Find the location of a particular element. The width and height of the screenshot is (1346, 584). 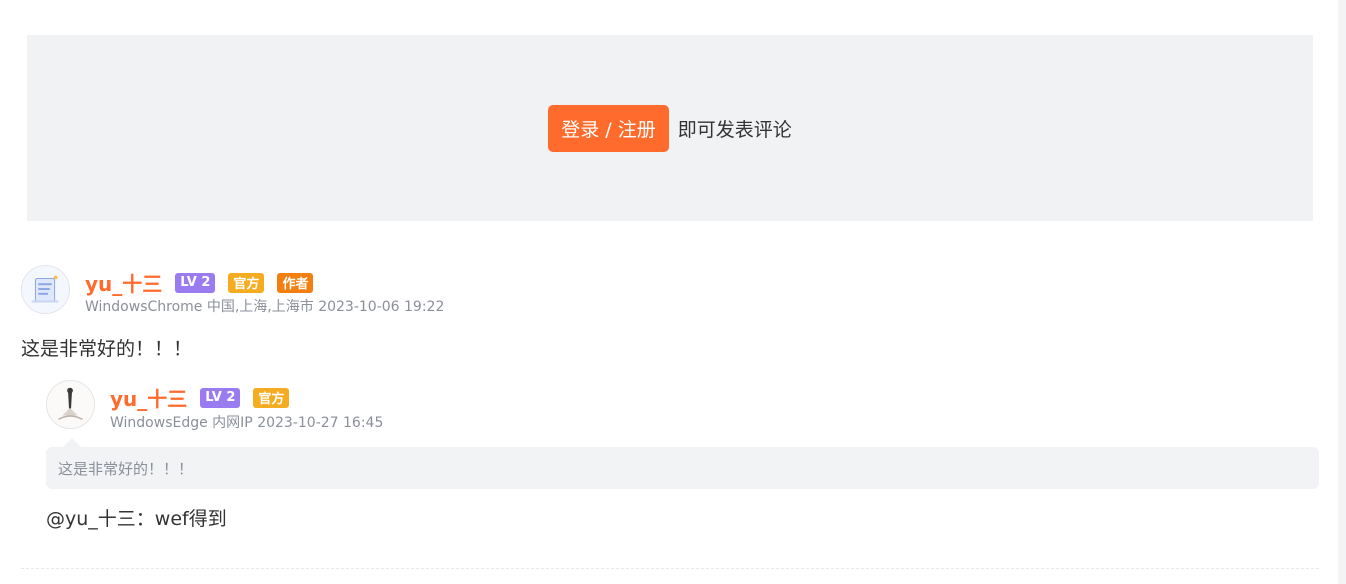

comment-meta: yu_十三 LV 2 官方 作者 is located at coordinates (199, 282).